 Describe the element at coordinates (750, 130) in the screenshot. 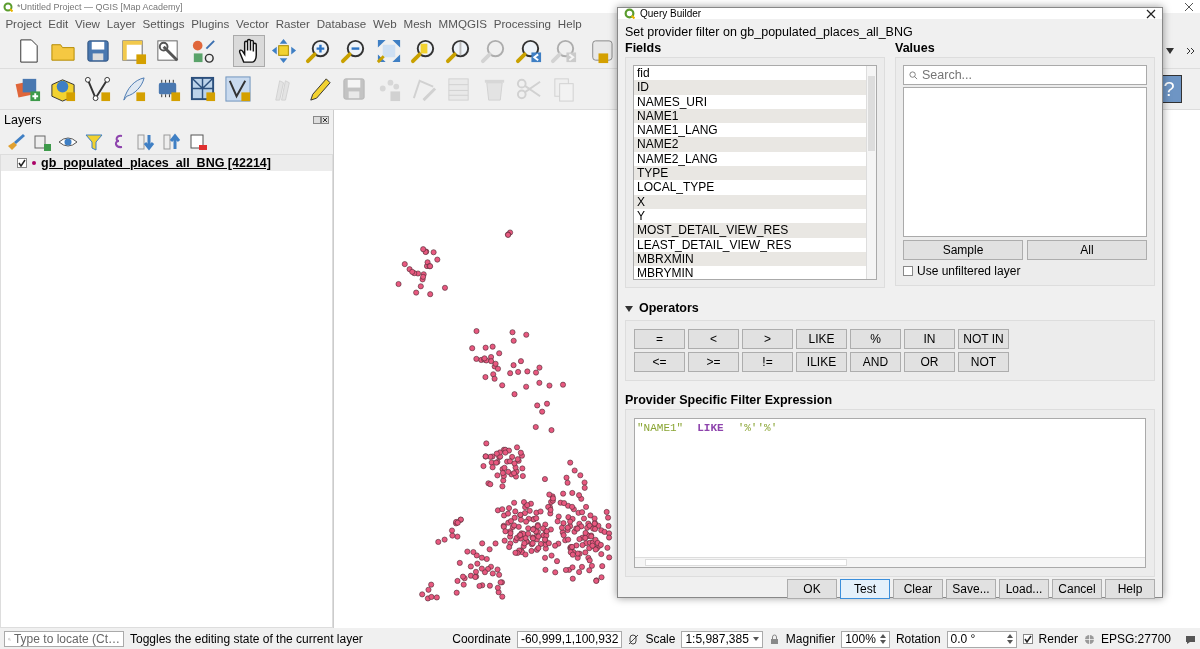

I see `field-item: NAME1_LANG` at that location.